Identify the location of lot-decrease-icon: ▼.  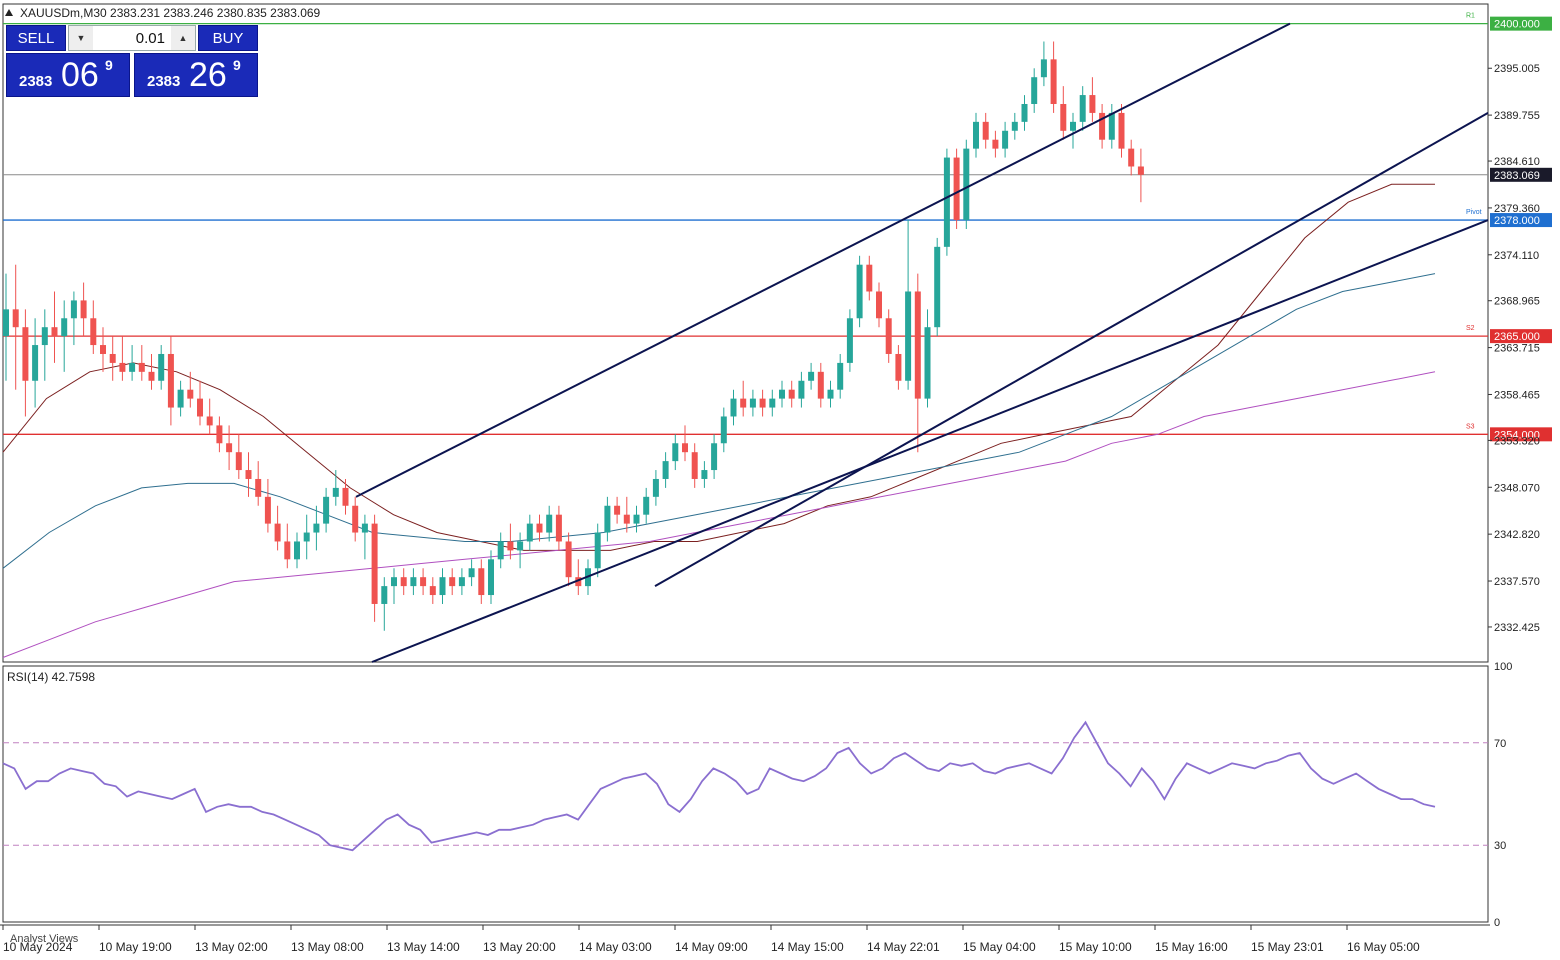
(81, 38).